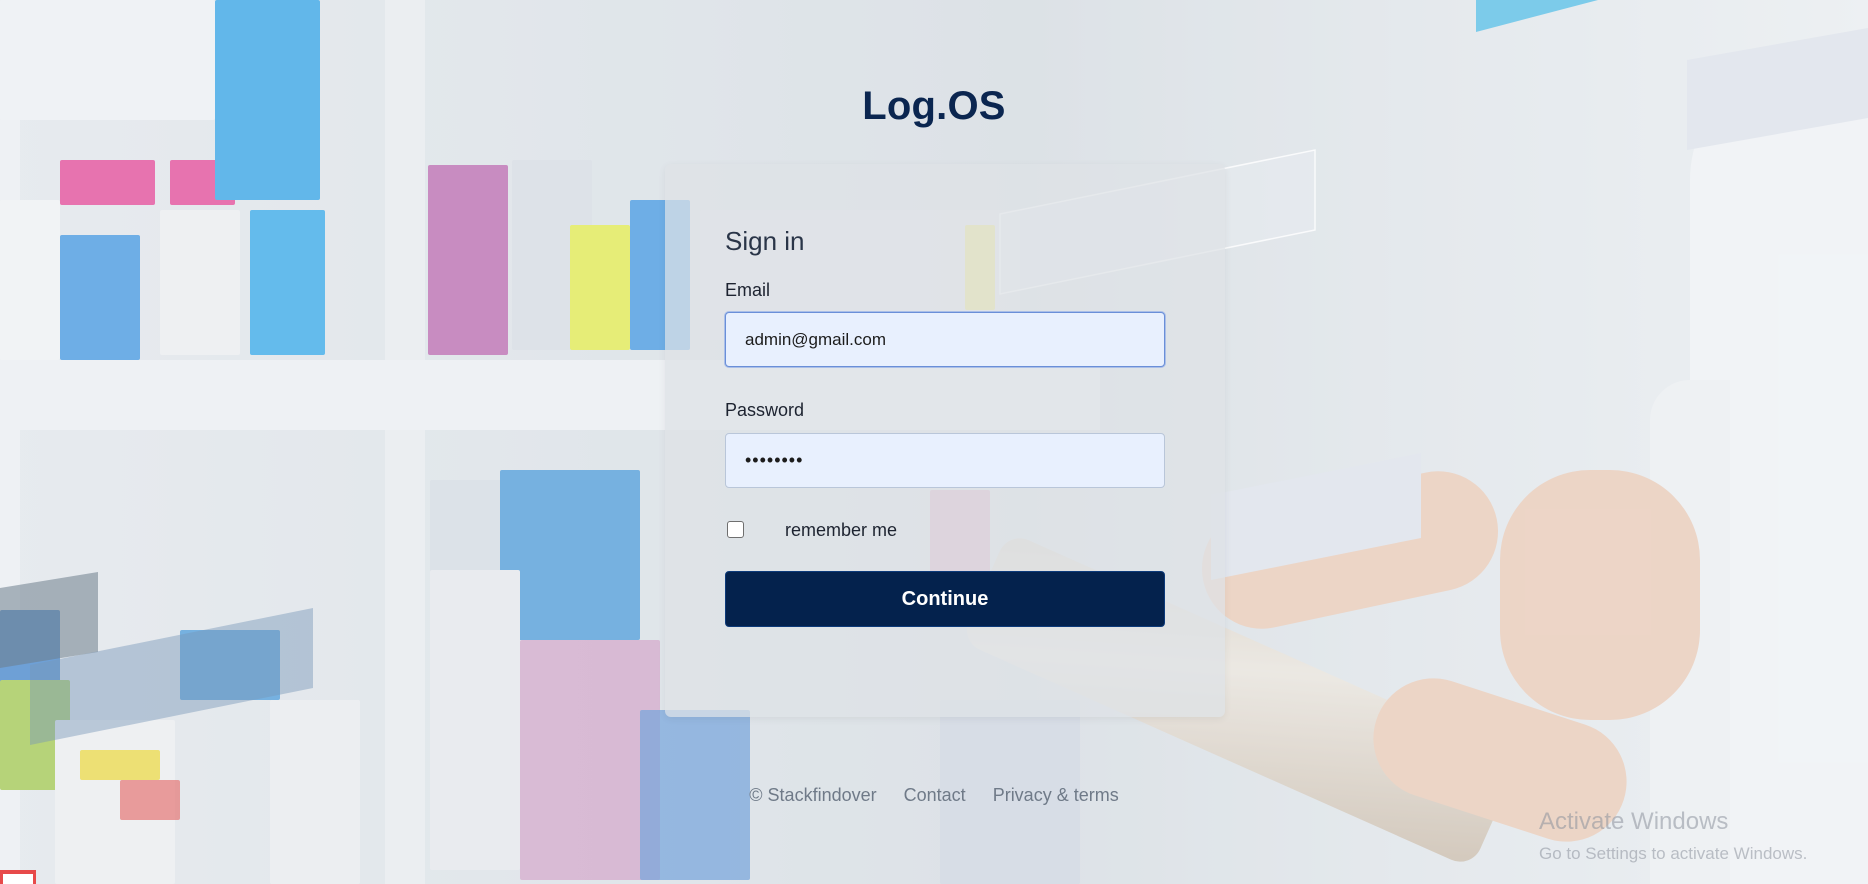 The width and height of the screenshot is (1868, 884). I want to click on footer: © Stackfindover Contact Privacy & terms, so click(934, 795).